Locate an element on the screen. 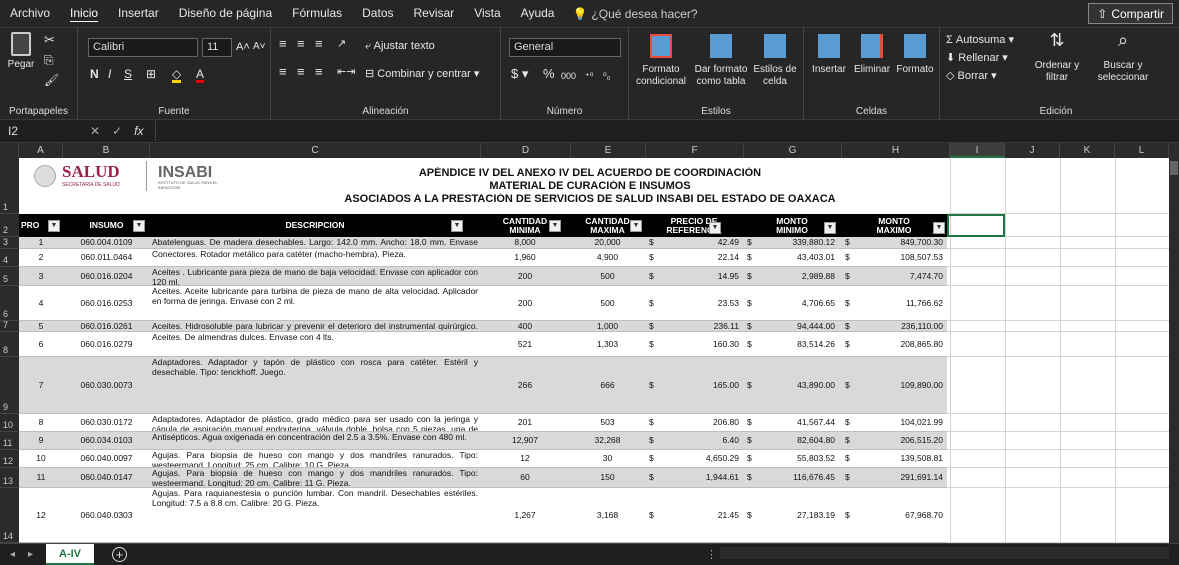 The height and width of the screenshot is (565, 1179). name-box: I2 is located at coordinates (42, 131).